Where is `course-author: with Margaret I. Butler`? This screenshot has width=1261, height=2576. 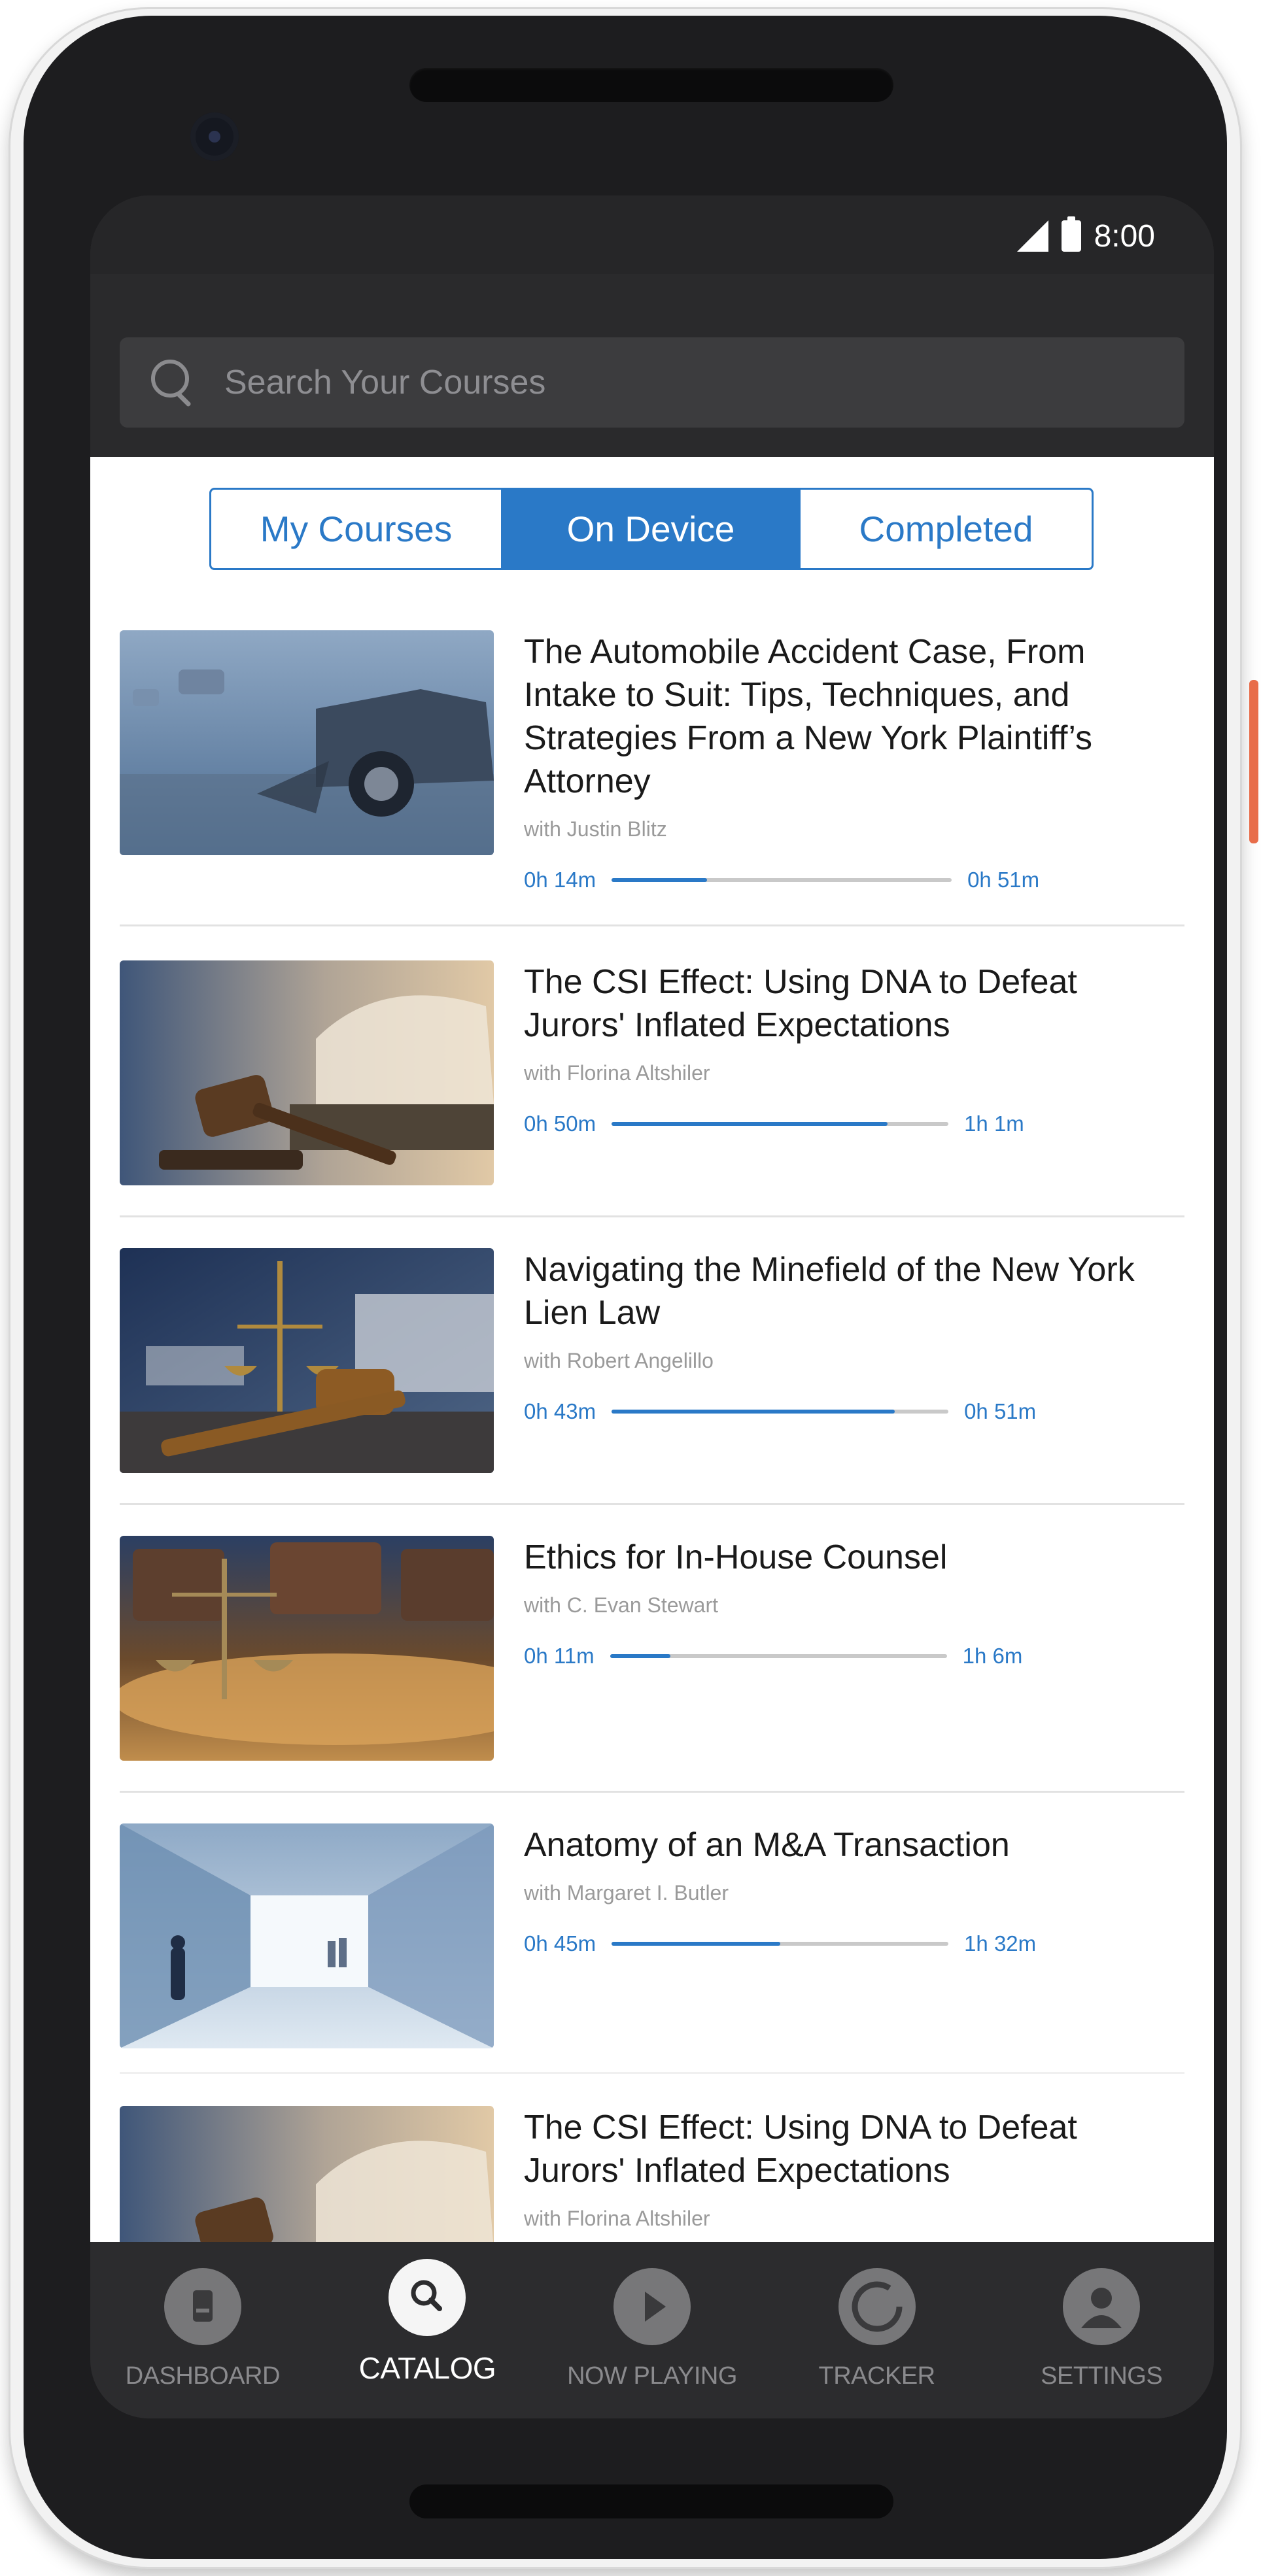
course-author: with Margaret I. Butler is located at coordinates (626, 1893).